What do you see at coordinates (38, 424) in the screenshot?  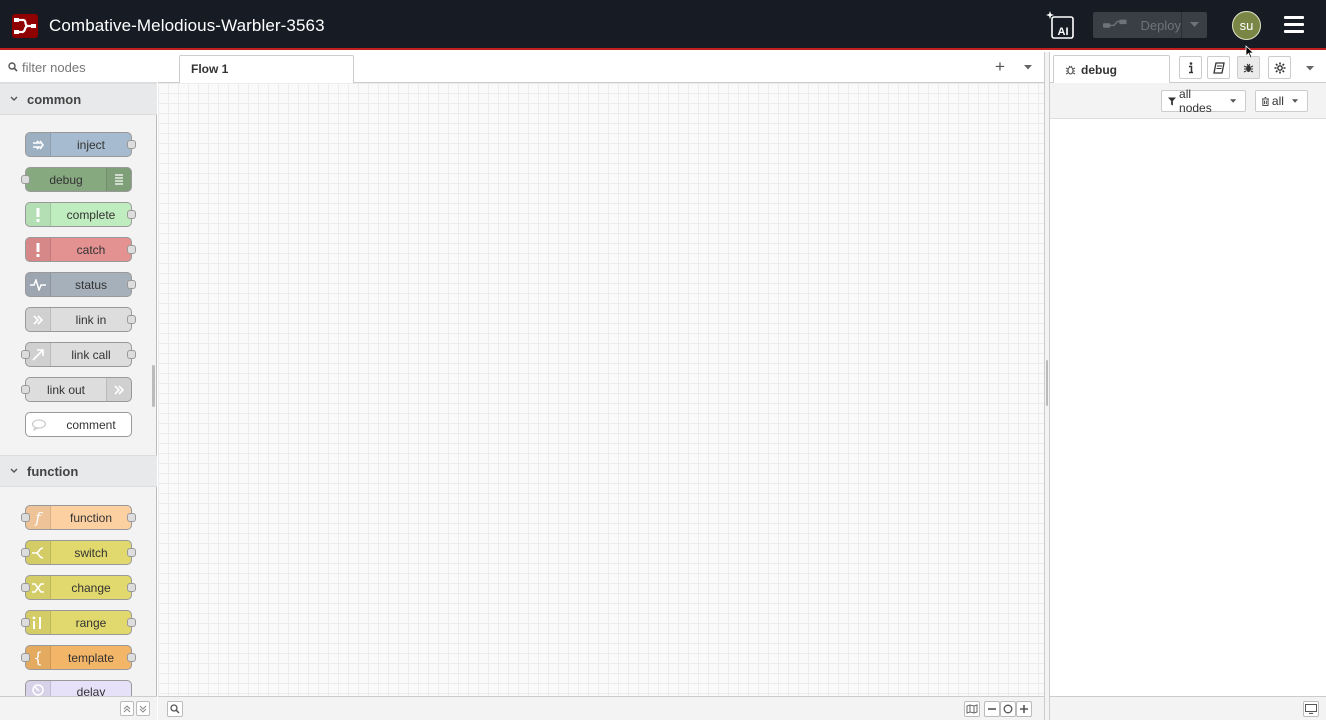 I see `comment-icon` at bounding box center [38, 424].